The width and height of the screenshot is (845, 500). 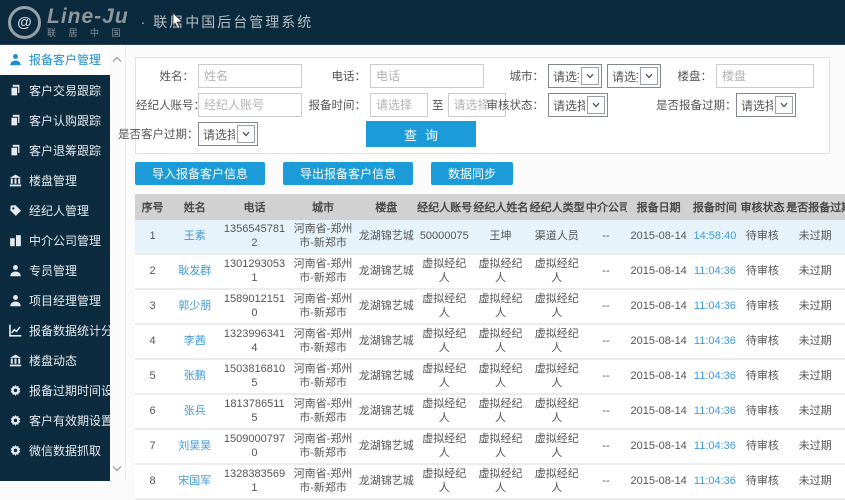 What do you see at coordinates (254, 447) in the screenshot?
I see `table-cell: 15090007970` at bounding box center [254, 447].